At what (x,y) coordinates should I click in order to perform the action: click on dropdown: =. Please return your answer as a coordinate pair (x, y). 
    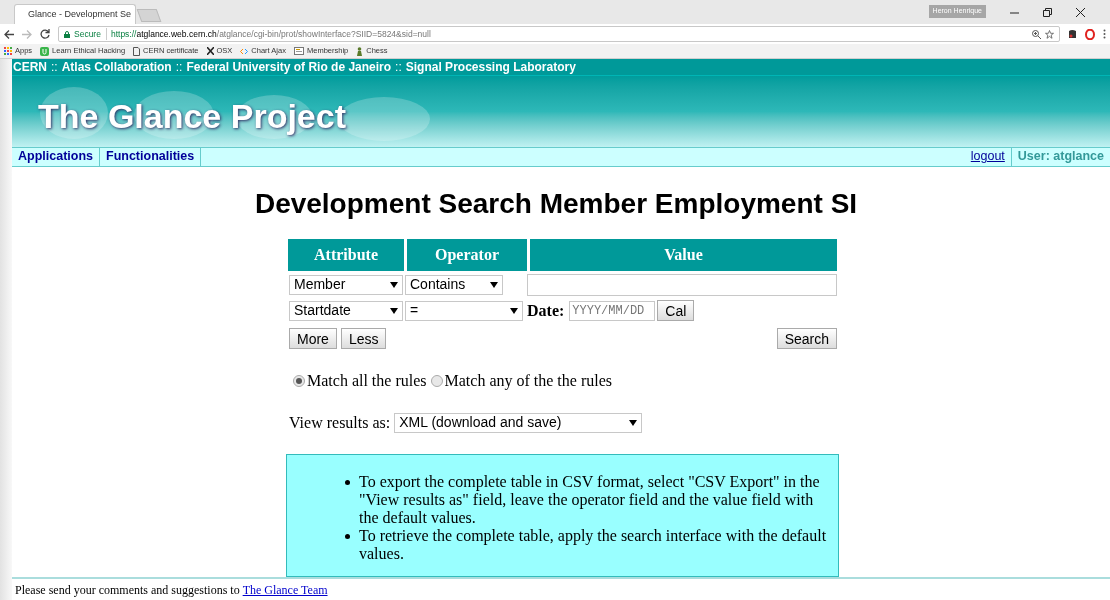
    Looking at the image, I should click on (464, 310).